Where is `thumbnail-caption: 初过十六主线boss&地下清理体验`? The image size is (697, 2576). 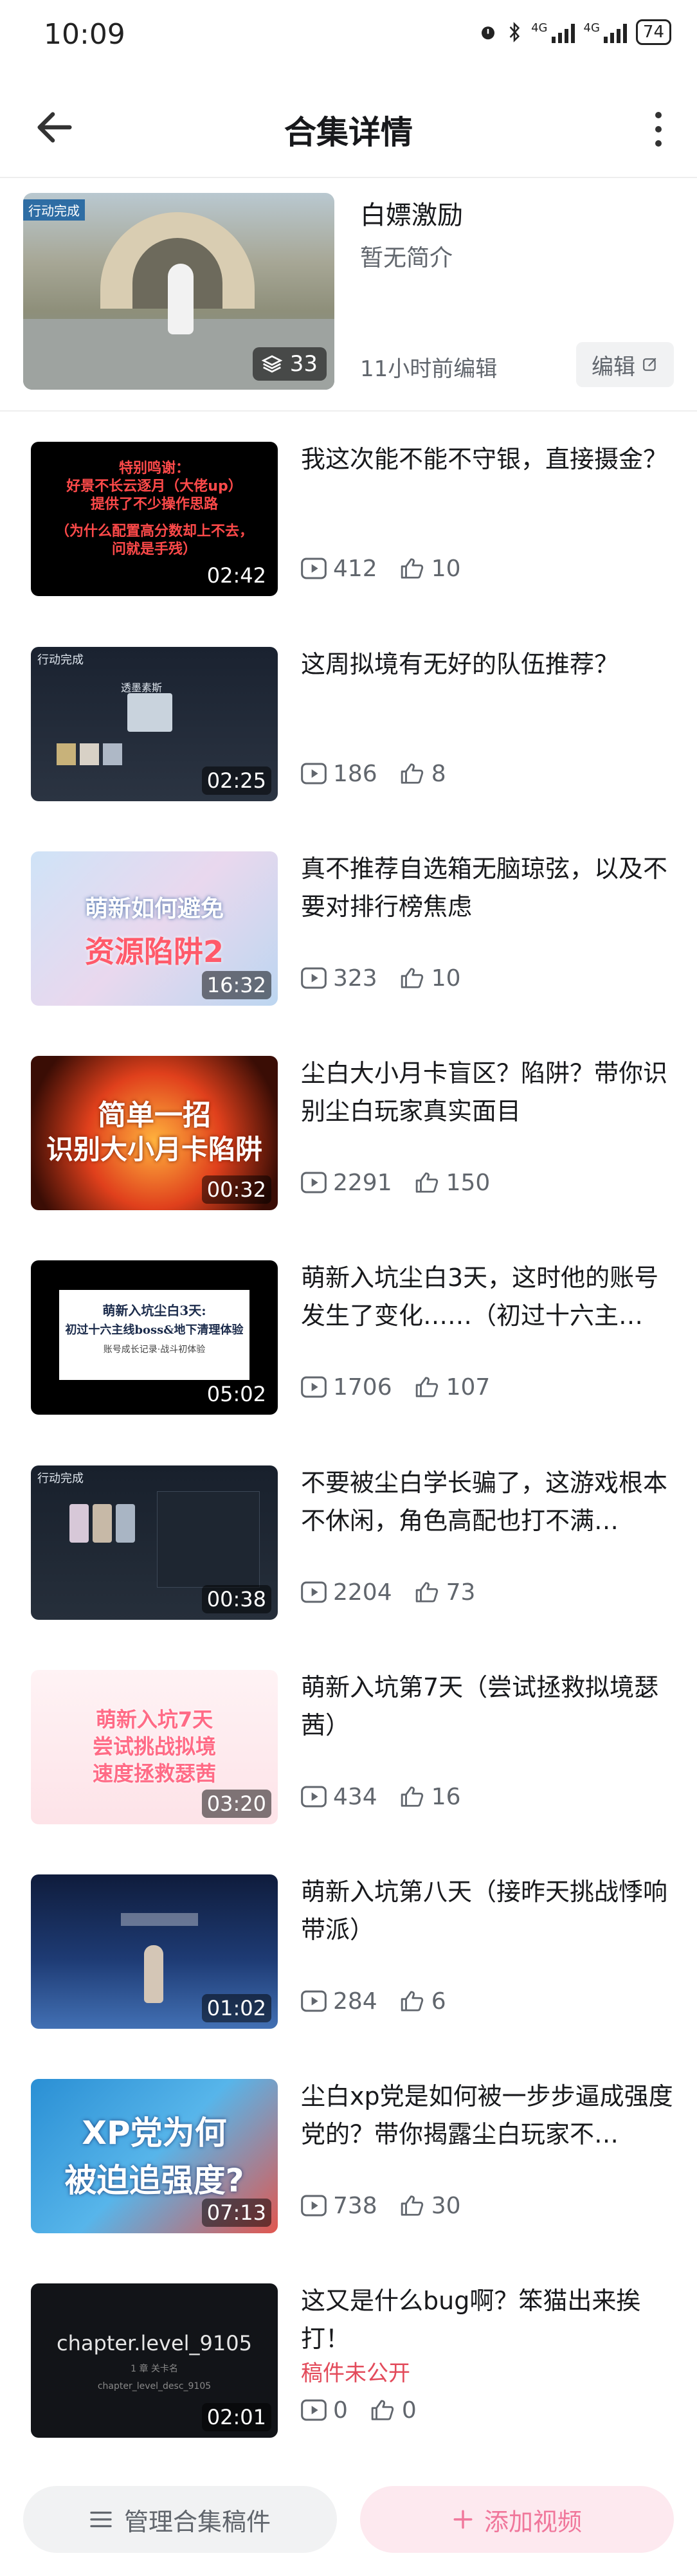
thumbnail-caption: 初过十六主线boss&地下清理体验 is located at coordinates (154, 1330).